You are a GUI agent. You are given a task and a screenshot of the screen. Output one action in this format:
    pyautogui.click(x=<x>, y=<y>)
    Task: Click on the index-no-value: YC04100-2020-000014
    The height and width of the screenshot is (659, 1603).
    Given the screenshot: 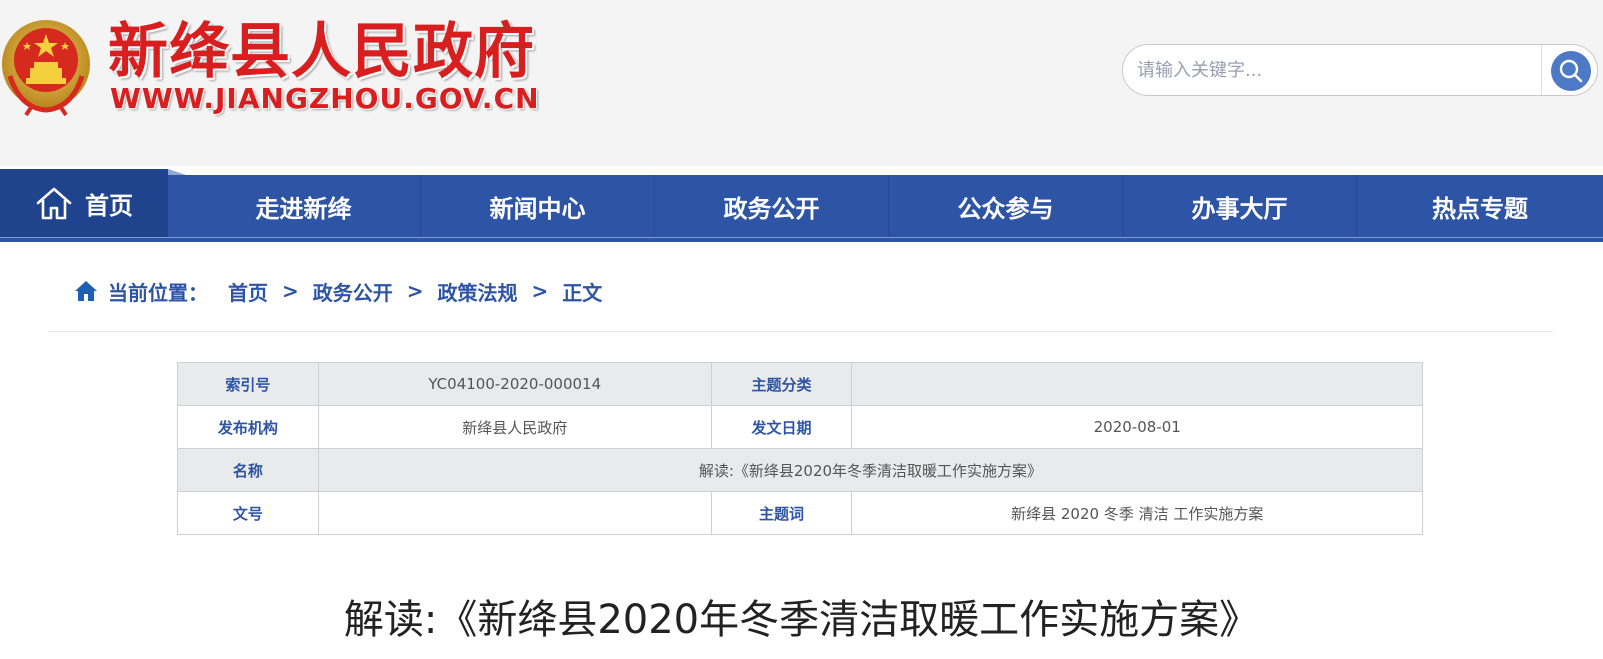 What is the action you would take?
    pyautogui.click(x=514, y=384)
    